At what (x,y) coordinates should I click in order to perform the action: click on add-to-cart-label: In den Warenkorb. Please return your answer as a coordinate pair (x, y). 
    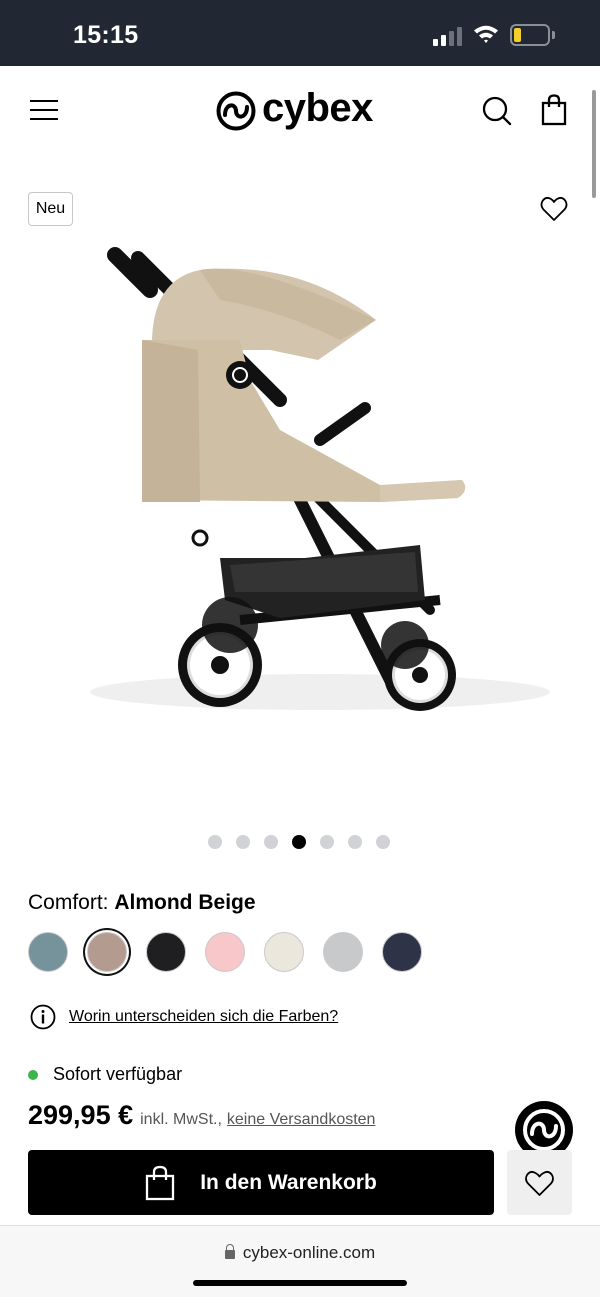
    Looking at the image, I should click on (288, 1182).